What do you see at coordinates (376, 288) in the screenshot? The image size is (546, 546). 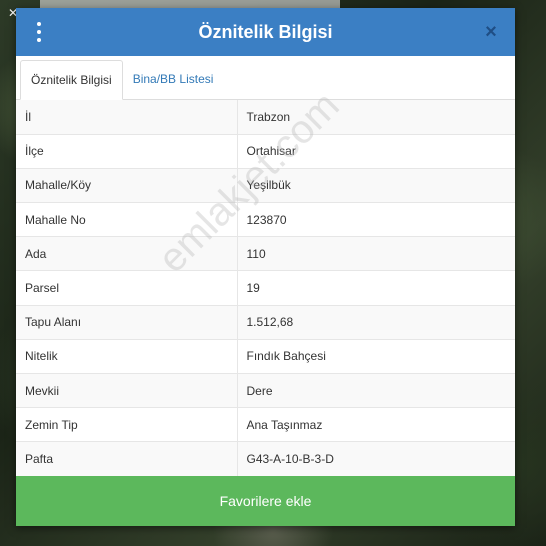 I see `attribute-value: 19` at bounding box center [376, 288].